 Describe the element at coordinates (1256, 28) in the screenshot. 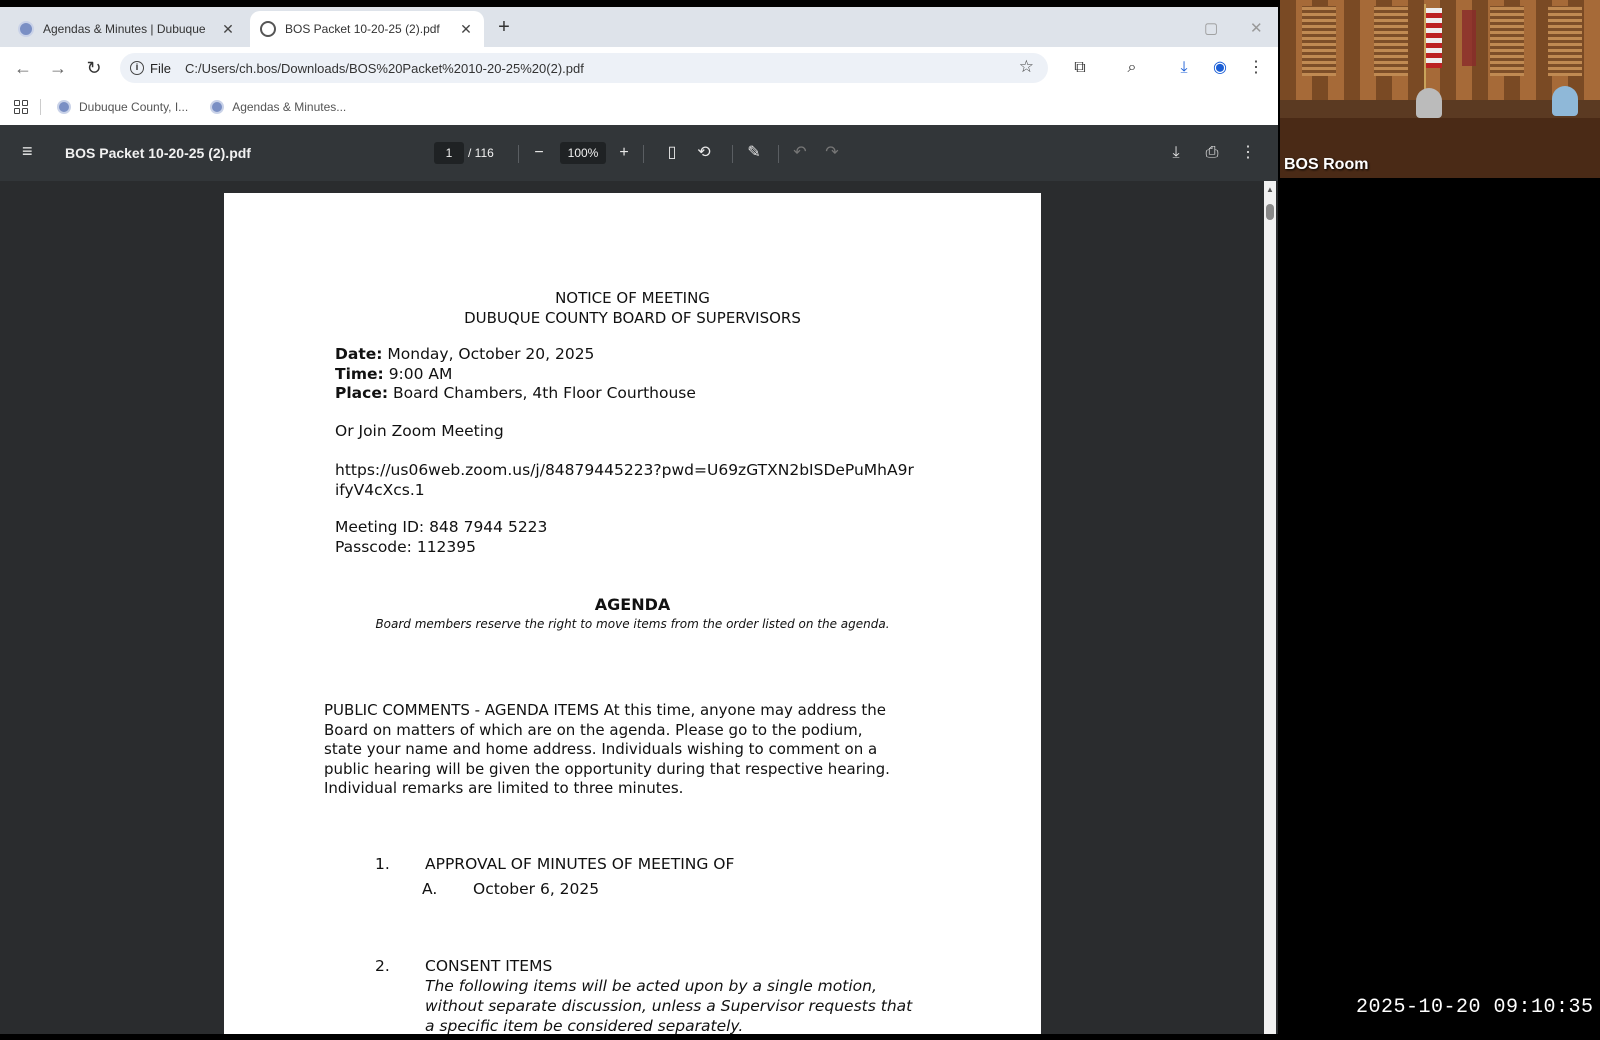

I see `window-close-icon: ✕` at that location.